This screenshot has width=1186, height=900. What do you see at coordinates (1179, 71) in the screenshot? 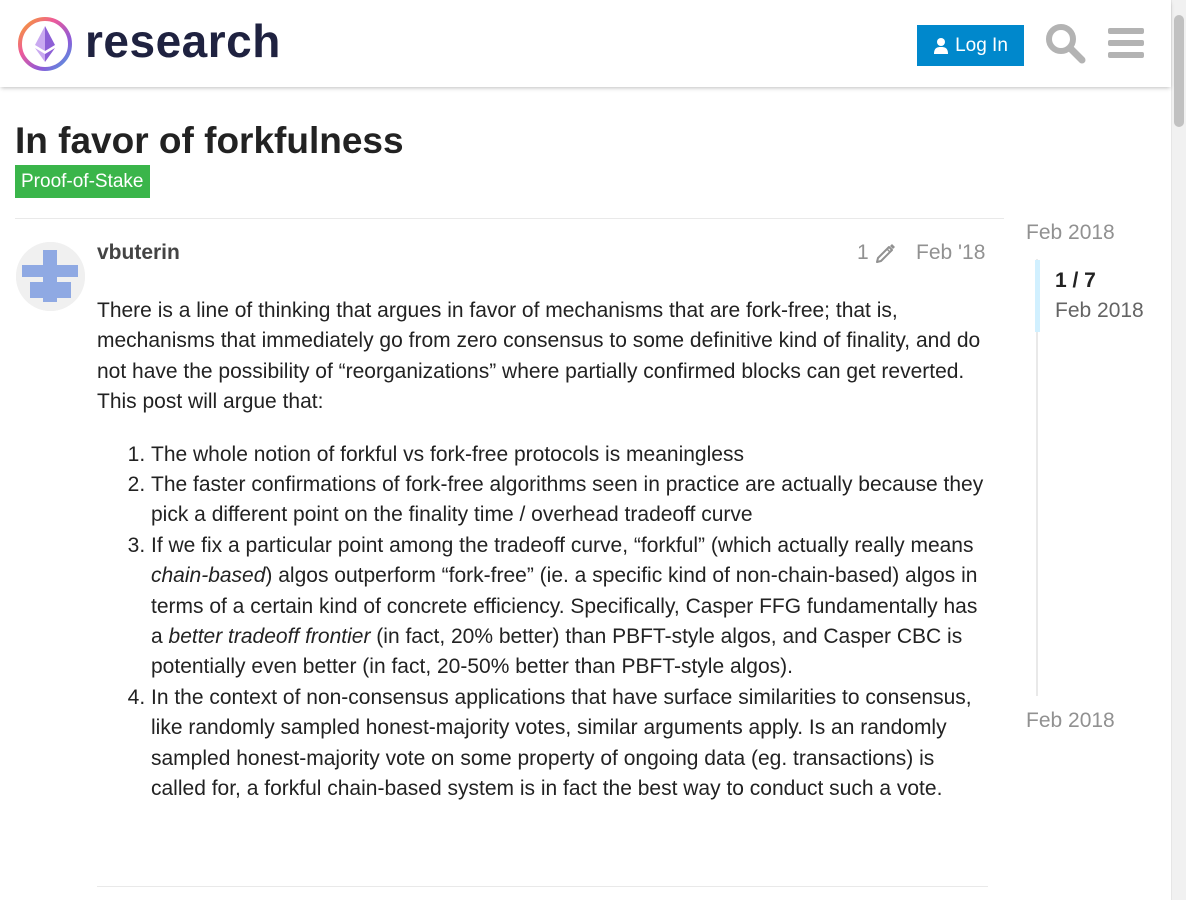
I see `scroll-thumb` at bounding box center [1179, 71].